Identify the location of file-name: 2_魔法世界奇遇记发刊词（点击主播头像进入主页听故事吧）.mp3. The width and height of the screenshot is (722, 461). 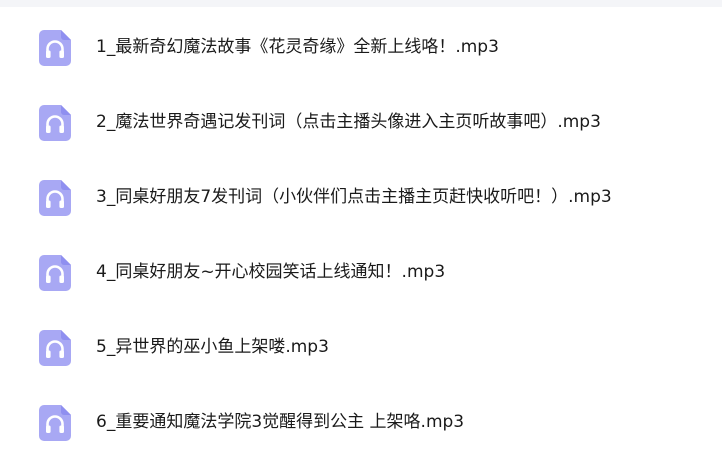
(348, 122).